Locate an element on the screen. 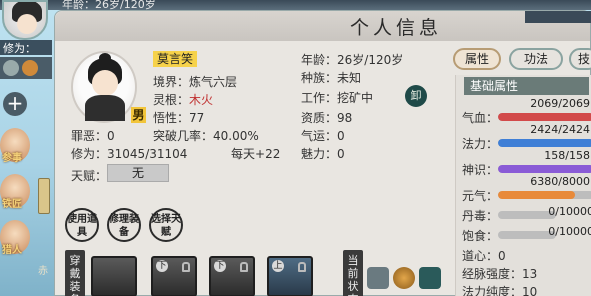 The height and width of the screenshot is (296, 591). tab-techniques: 功法 is located at coordinates (536, 59).